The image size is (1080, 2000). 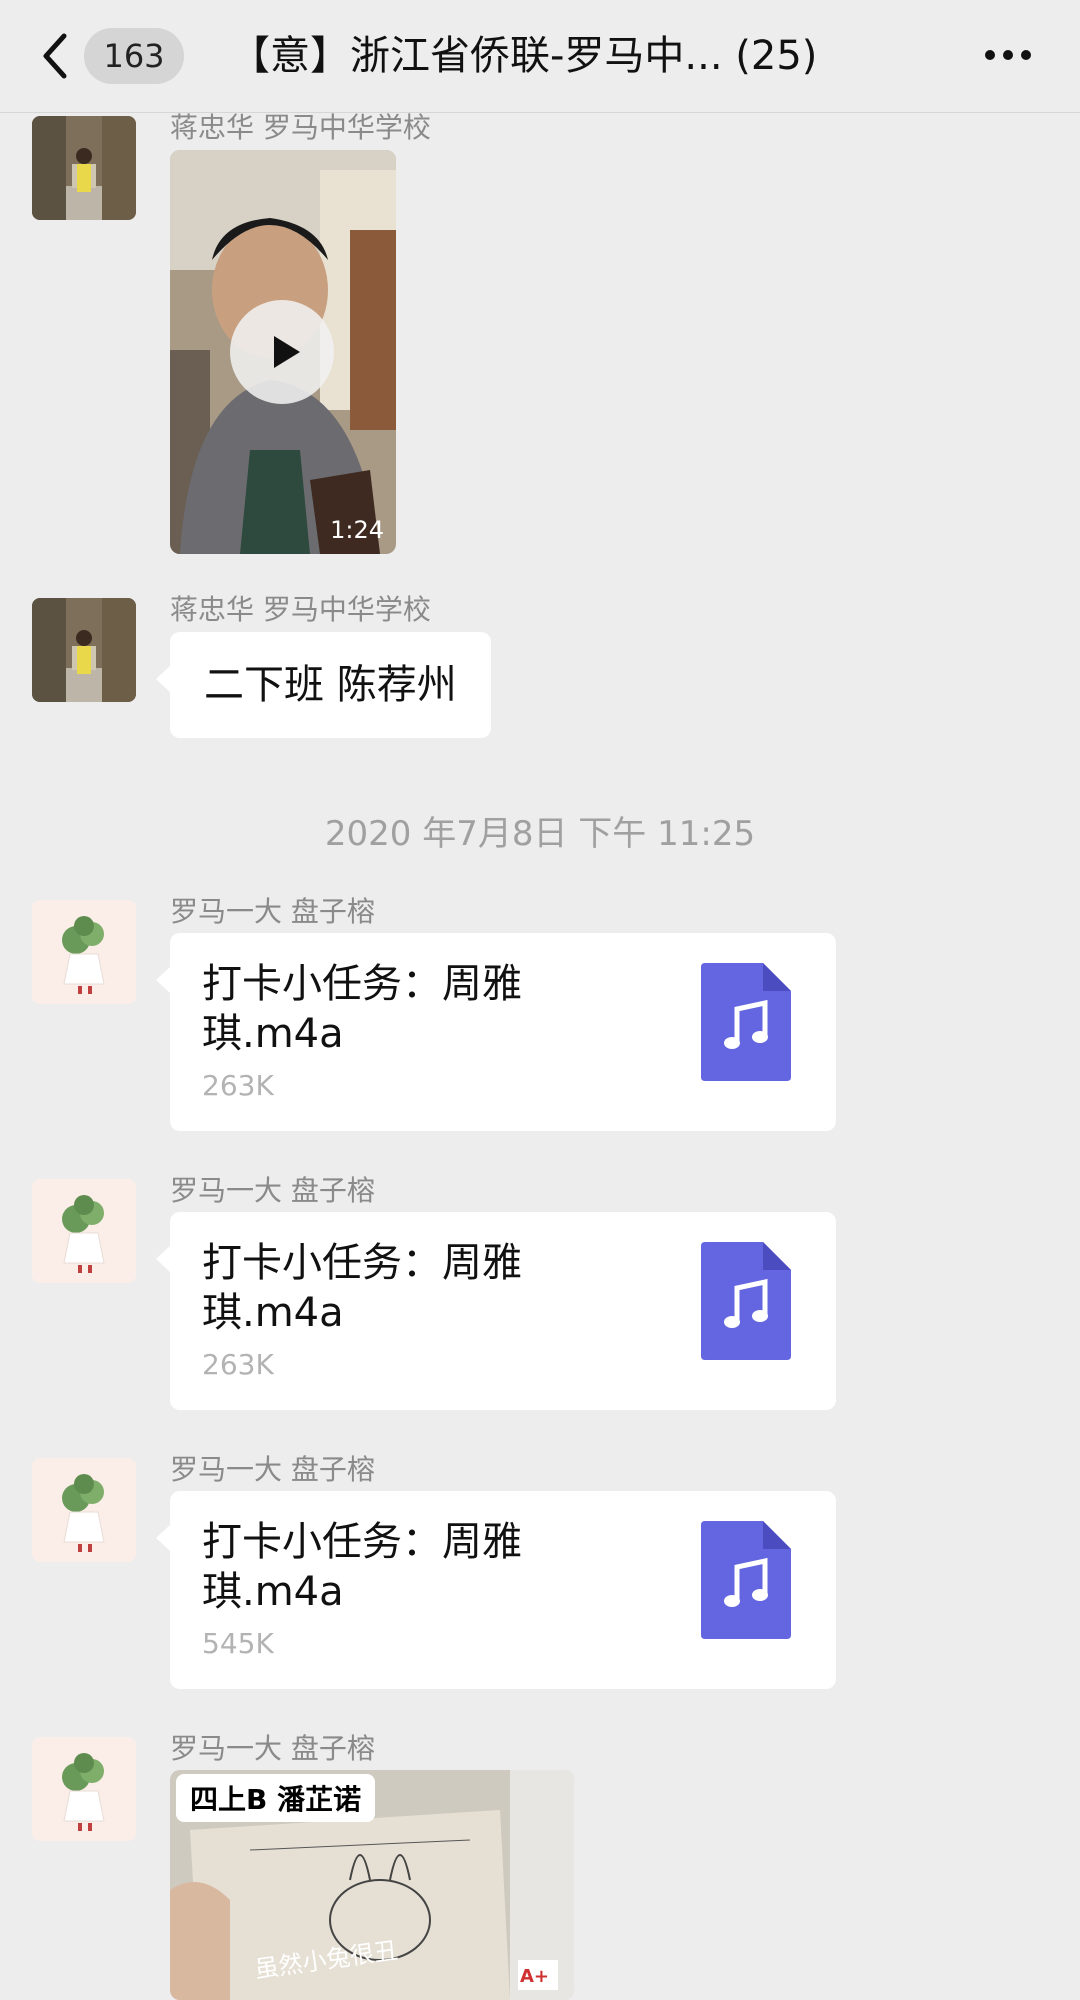 What do you see at coordinates (580, 56) in the screenshot?
I see `chat-title: 【意】浙江省侨联-罗马中... (25)` at bounding box center [580, 56].